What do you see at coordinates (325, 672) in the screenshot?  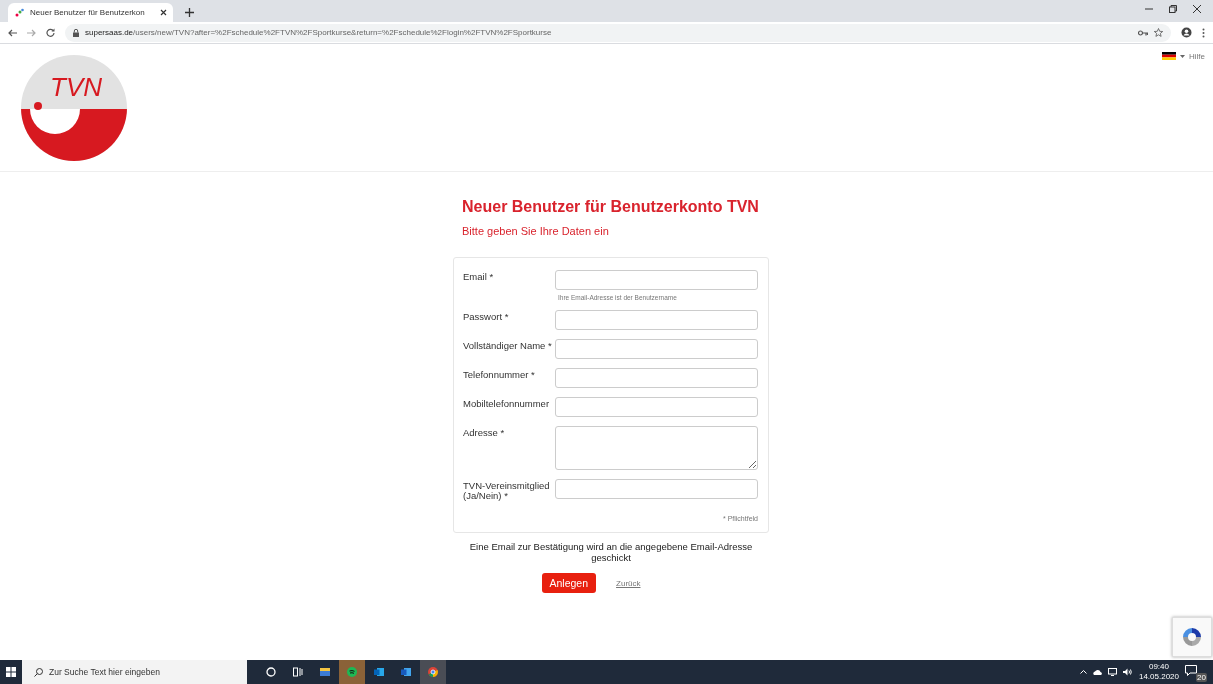 I see `folder-icon` at bounding box center [325, 672].